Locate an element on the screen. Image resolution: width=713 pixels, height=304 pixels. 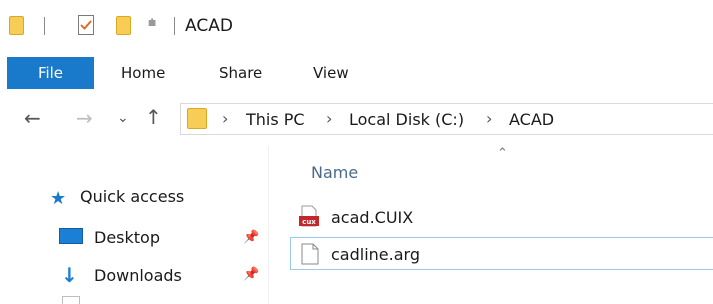
nav-desktop: Desktop is located at coordinates (127, 237).